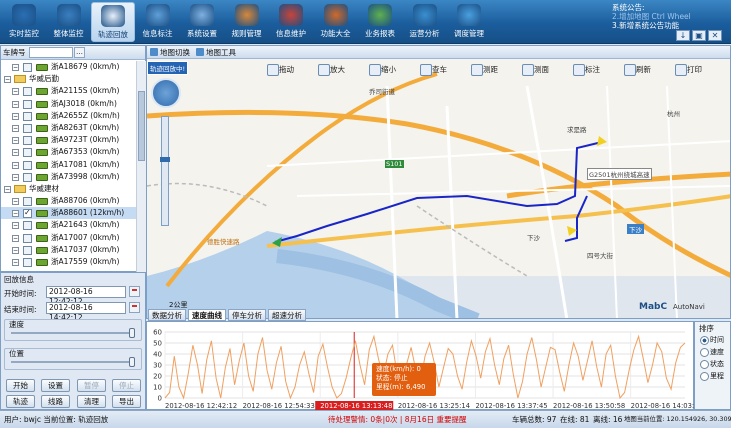 The height and width of the screenshot is (428, 731). What do you see at coordinates (712, 364) in the screenshot?
I see `sort-radio-state: 状态` at bounding box center [712, 364].